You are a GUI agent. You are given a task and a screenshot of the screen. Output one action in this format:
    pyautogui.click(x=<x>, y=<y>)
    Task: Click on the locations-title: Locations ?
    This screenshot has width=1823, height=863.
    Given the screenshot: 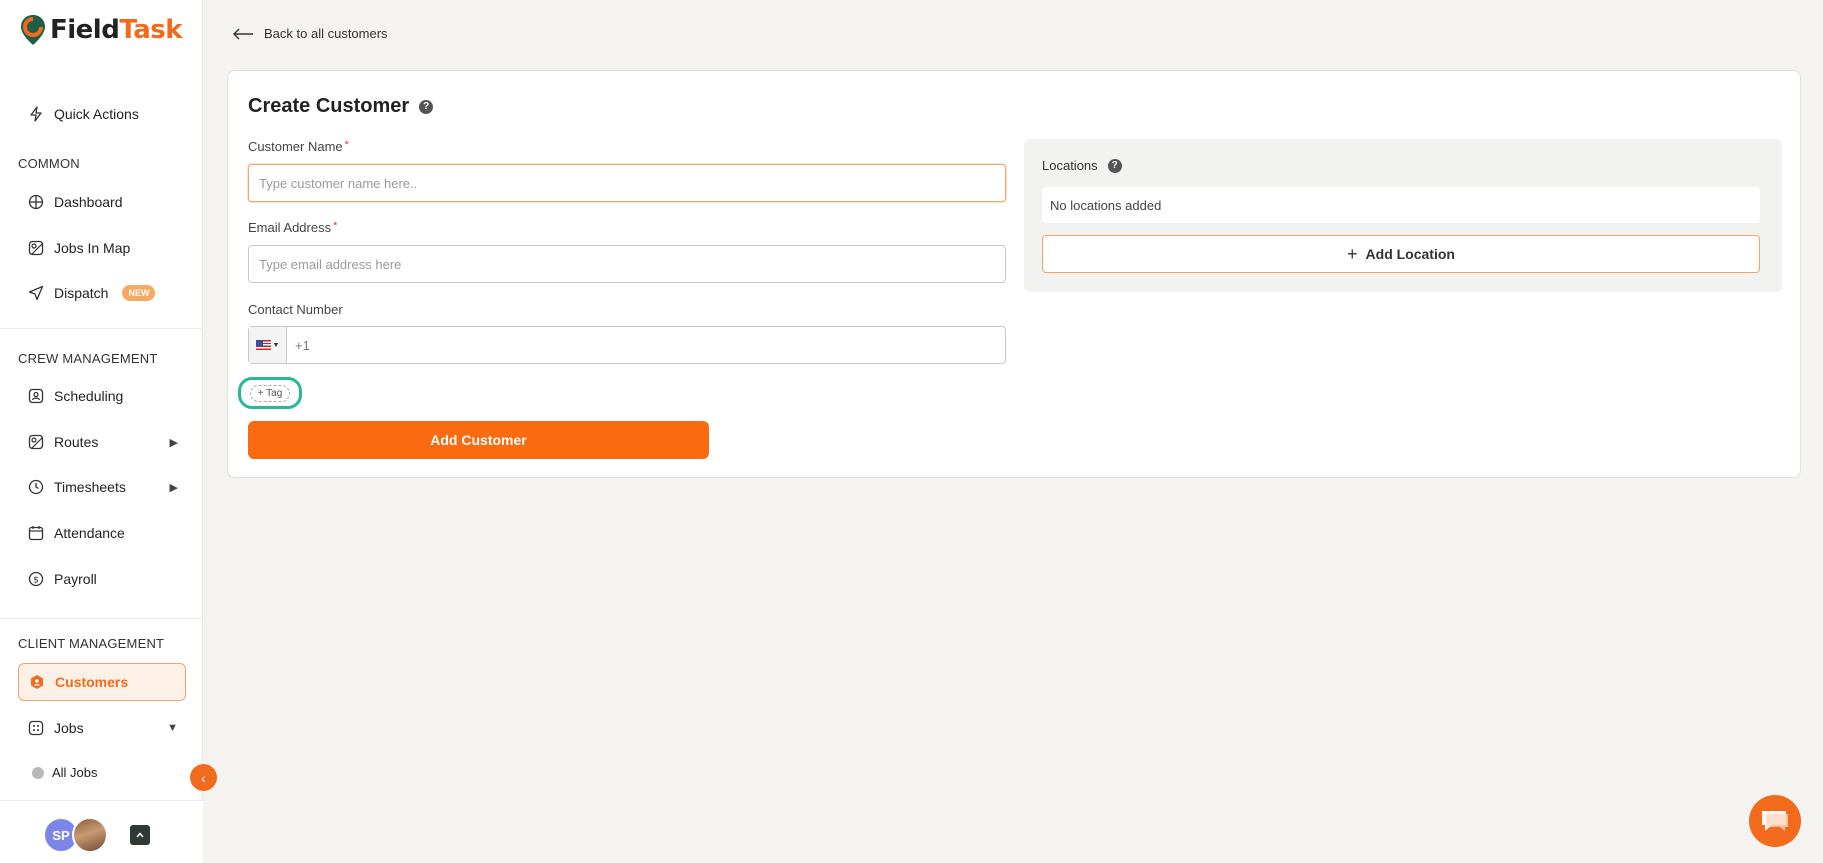 What is the action you would take?
    pyautogui.click(x=1082, y=165)
    